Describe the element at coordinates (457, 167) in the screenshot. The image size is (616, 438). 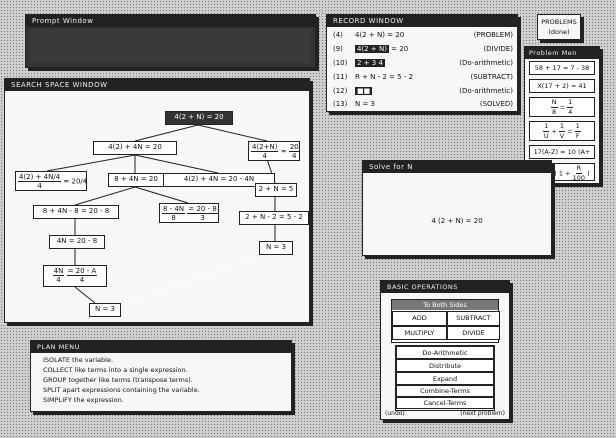
I see `solve-window-title: Solve for N` at that location.